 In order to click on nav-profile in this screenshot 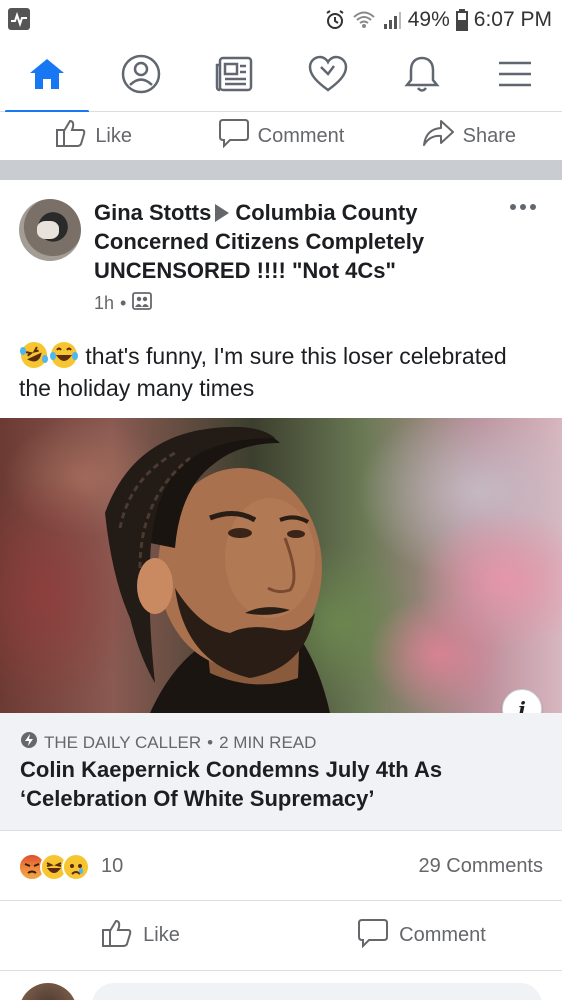, I will do `click(141, 76)`.